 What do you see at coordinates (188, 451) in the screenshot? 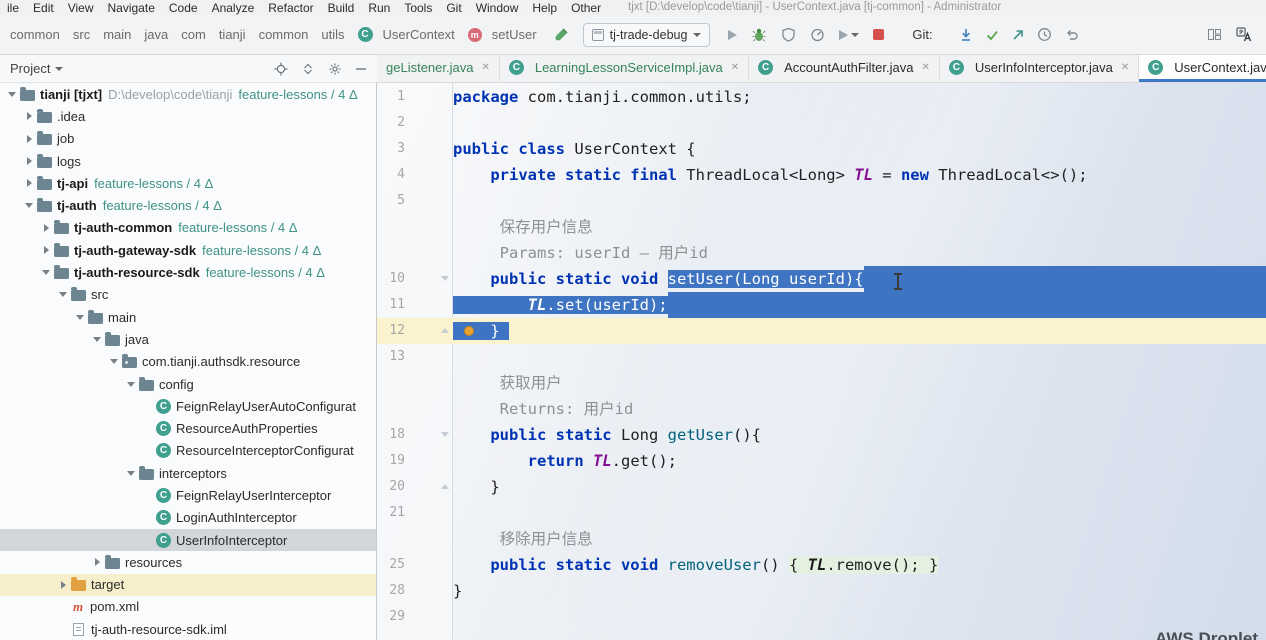
I see `tree-row: C ResourceInterceptorConfigurat` at bounding box center [188, 451].